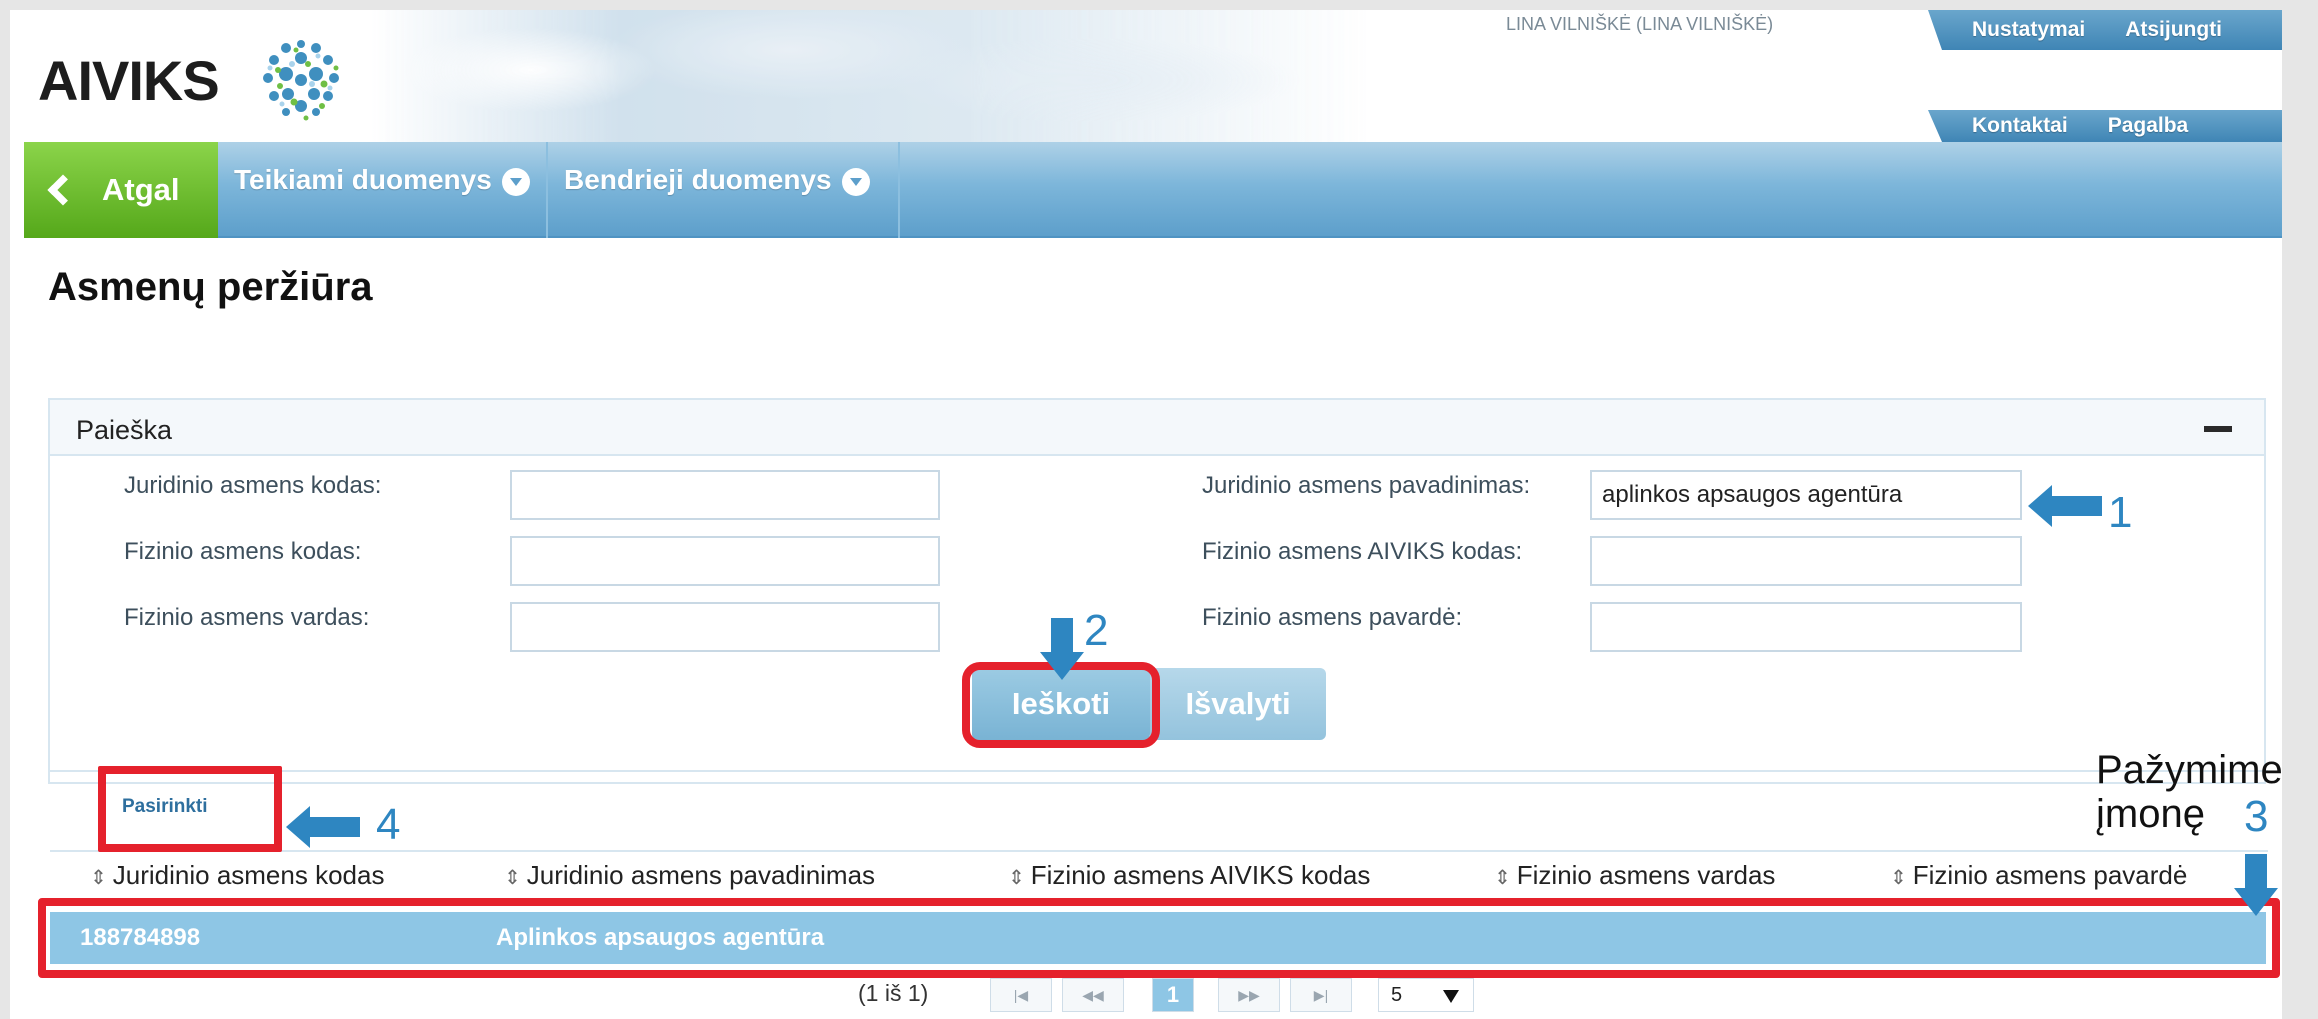  What do you see at coordinates (1366, 485) in the screenshot?
I see `legal-name-label: Juridinio asmens pavadinimas:` at bounding box center [1366, 485].